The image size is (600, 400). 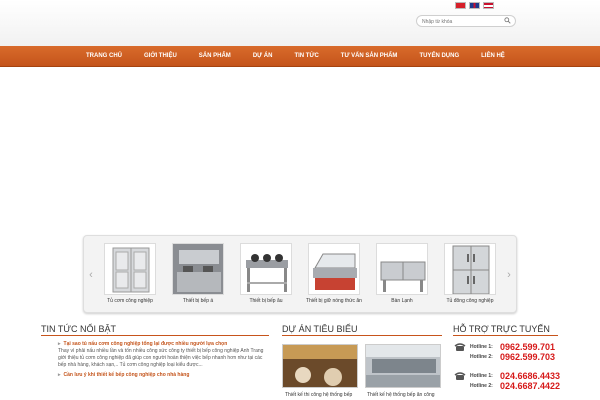 I want to click on projects-heading: DỰ ÁN TIÊU BIỂU, so click(x=320, y=329).